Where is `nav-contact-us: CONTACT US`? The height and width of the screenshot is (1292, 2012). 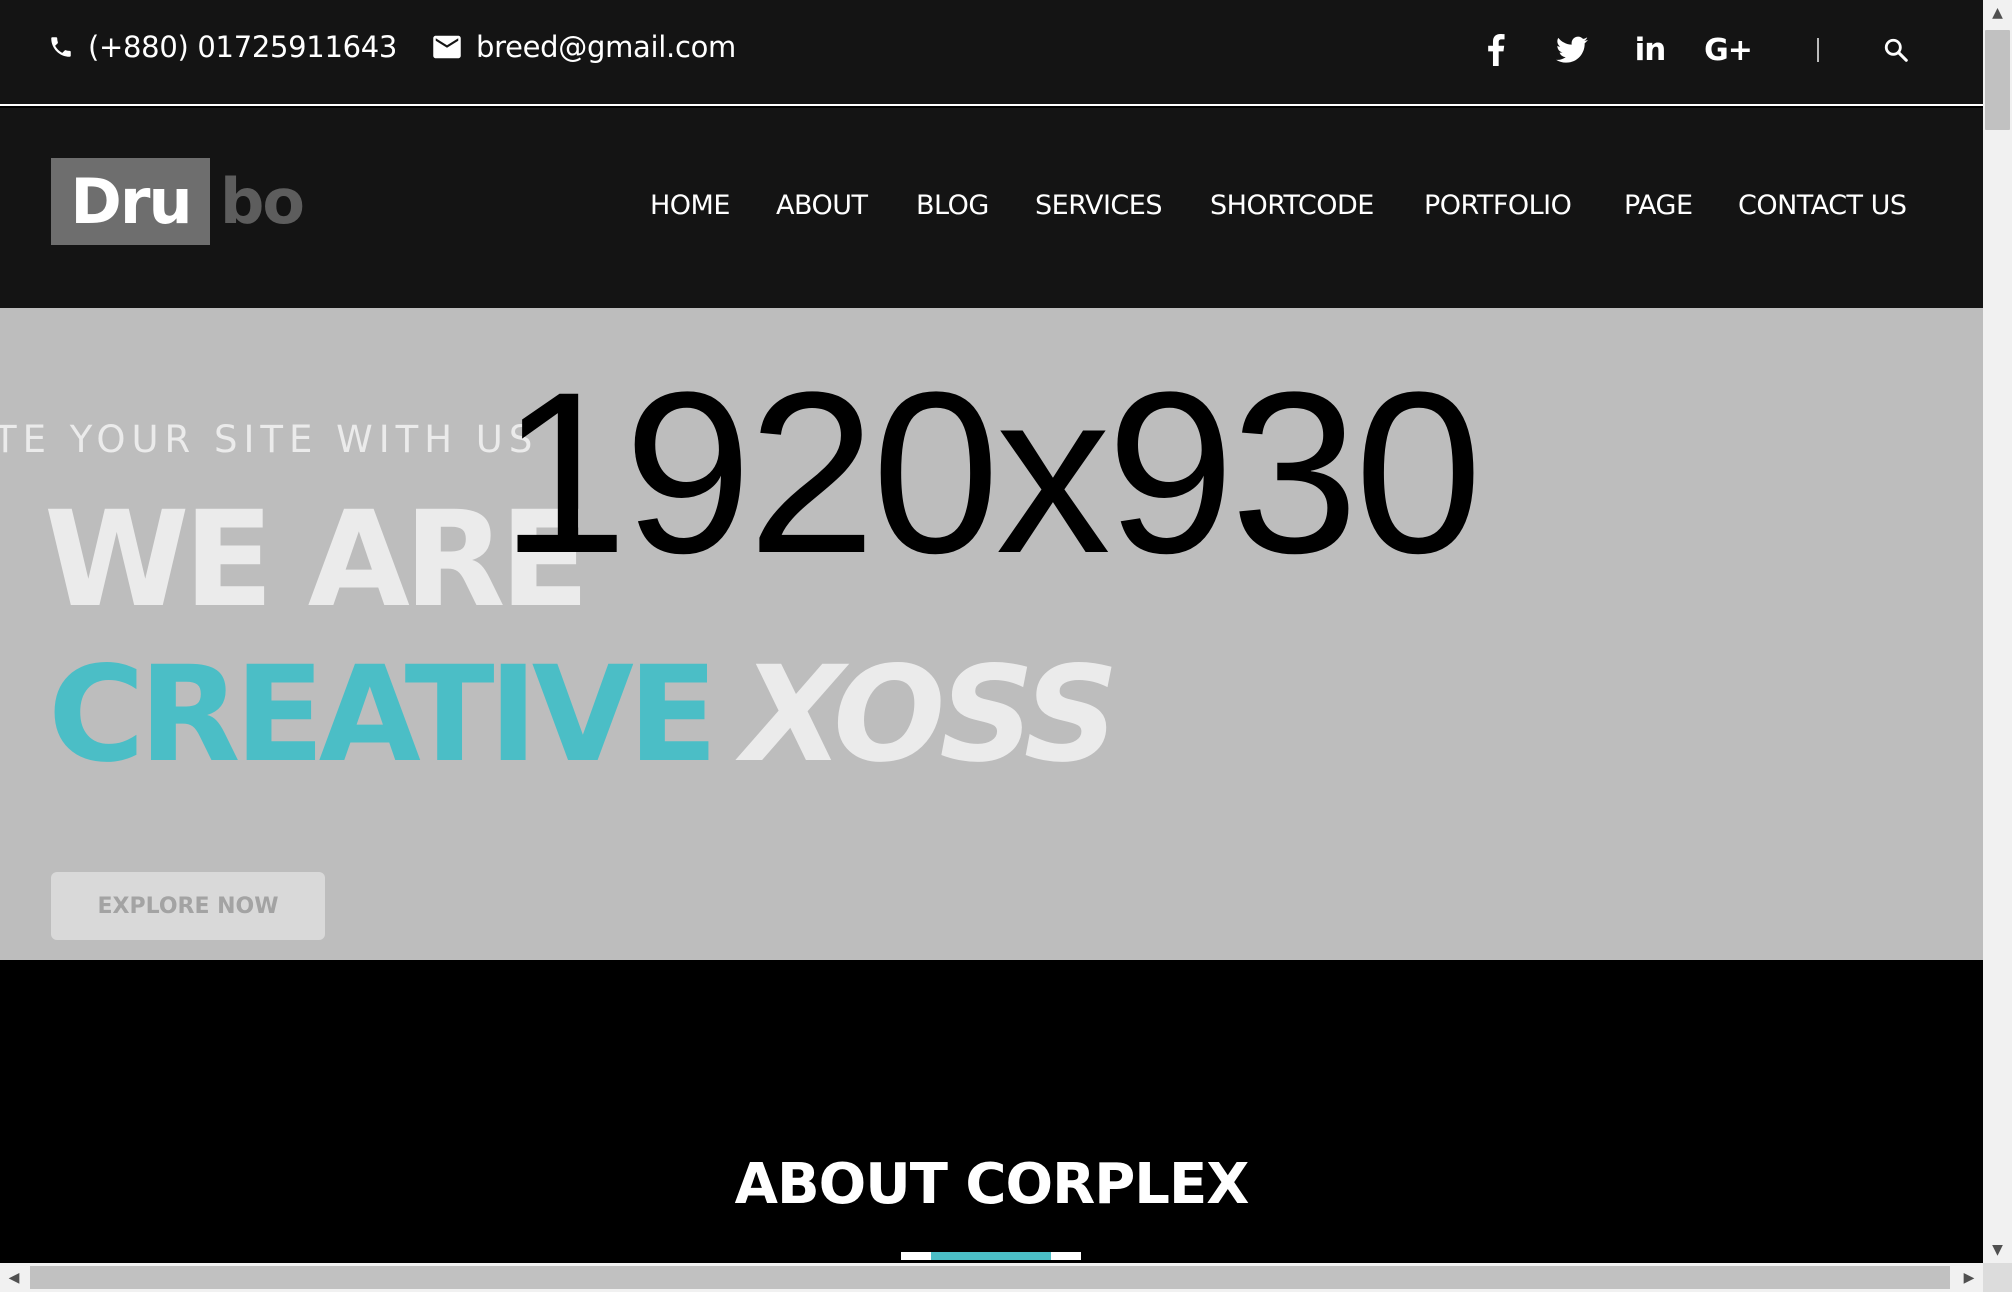
nav-contact-us: CONTACT US is located at coordinates (1822, 205).